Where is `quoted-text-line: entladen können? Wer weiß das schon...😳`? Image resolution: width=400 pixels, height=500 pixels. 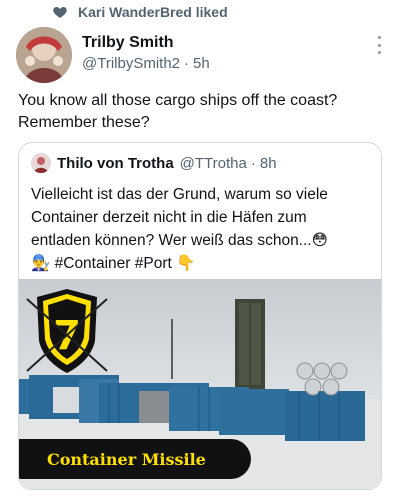
quoted-text-line: entladen können? Wer weiß das schon...😳 is located at coordinates (179, 240).